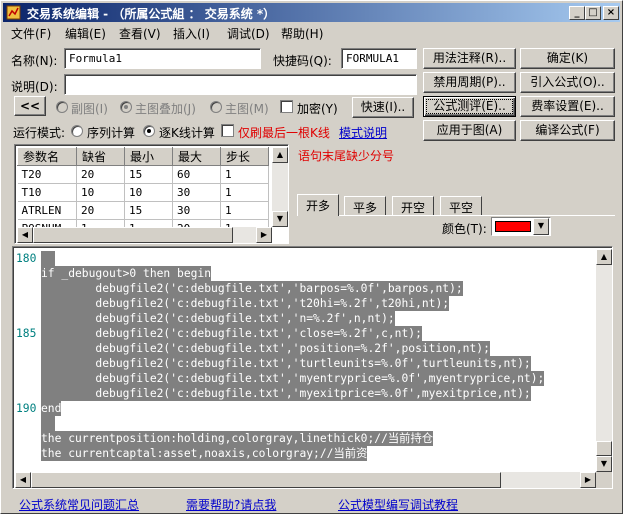 The image size is (623, 514). I want to click on usage-note-button: 用法注释(R).., so click(469, 58).